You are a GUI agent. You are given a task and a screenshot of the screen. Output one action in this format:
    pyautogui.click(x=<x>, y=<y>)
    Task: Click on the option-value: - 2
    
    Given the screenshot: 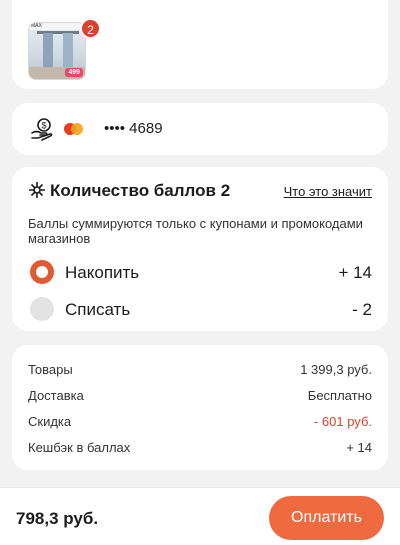 What is the action you would take?
    pyautogui.click(x=362, y=309)
    